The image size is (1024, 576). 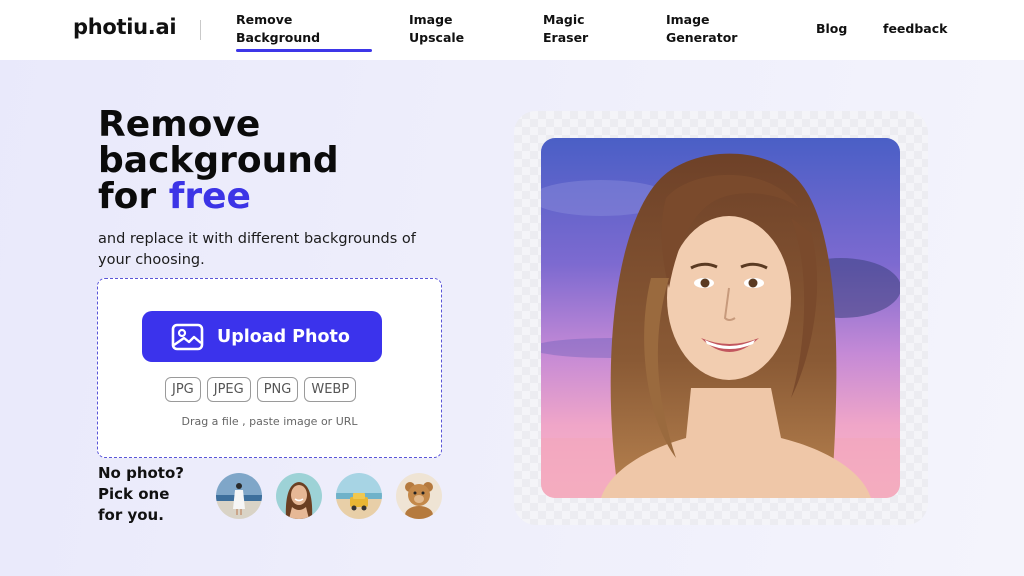 What do you see at coordinates (283, 336) in the screenshot?
I see `upload-photo-label: Upload Photo` at bounding box center [283, 336].